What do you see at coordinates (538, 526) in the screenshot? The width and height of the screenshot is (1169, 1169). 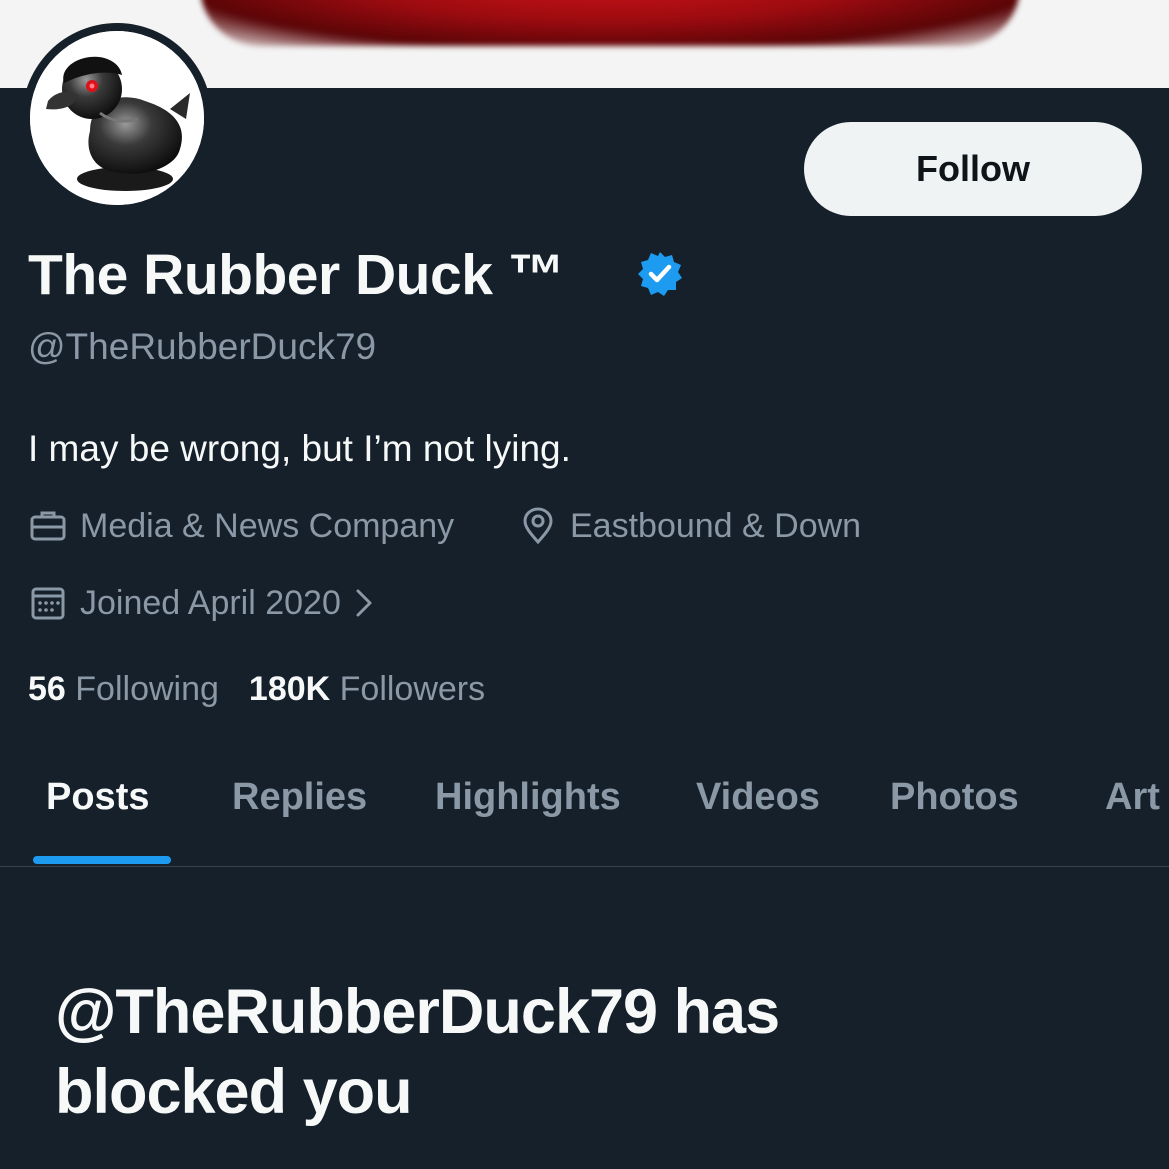 I see `location-pin-icon` at bounding box center [538, 526].